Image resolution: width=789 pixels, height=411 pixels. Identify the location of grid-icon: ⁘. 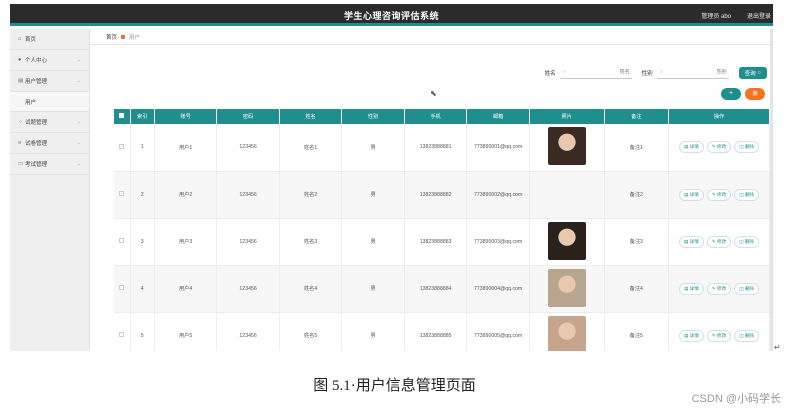
(20, 122).